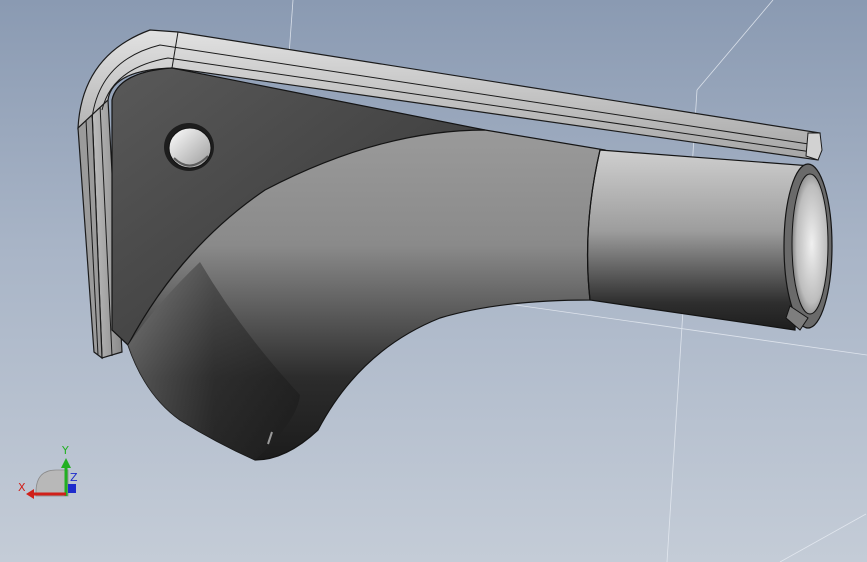 The image size is (867, 562). What do you see at coordinates (51, 478) in the screenshot?
I see `coordinate-triad` at bounding box center [51, 478].